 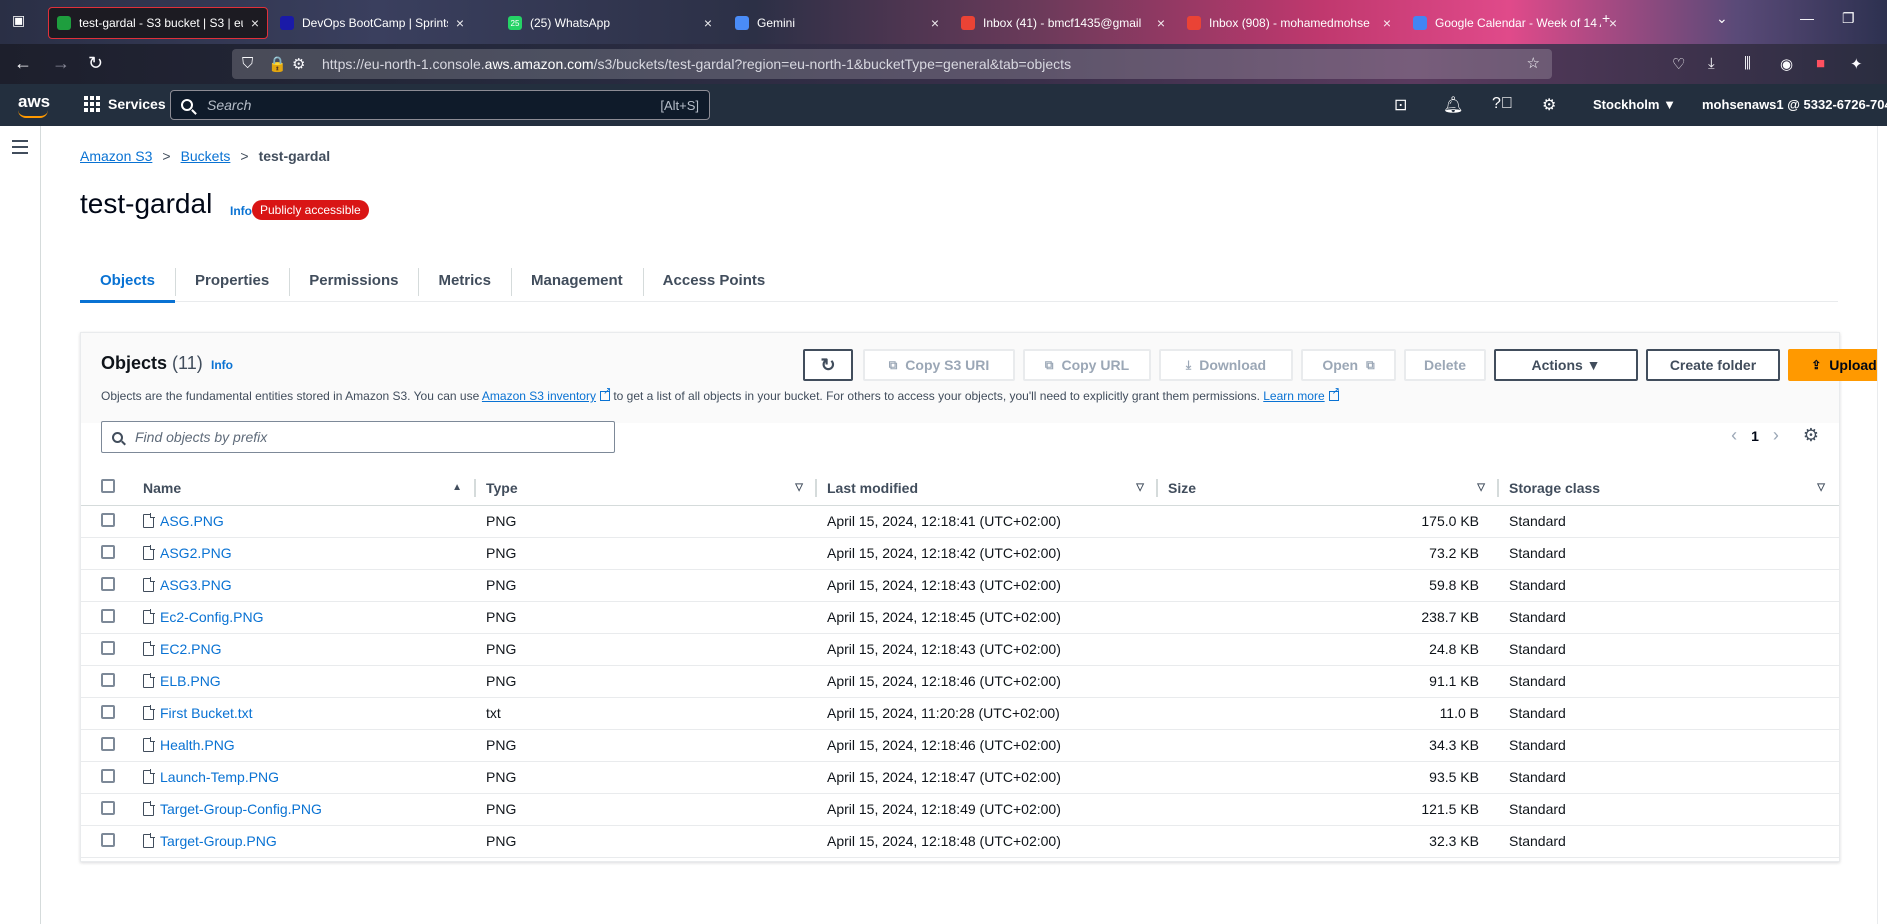 What do you see at coordinates (1063, 23) in the screenshot?
I see `browser-tab: Inbox (41) - bmcf1435@gmail ×` at bounding box center [1063, 23].